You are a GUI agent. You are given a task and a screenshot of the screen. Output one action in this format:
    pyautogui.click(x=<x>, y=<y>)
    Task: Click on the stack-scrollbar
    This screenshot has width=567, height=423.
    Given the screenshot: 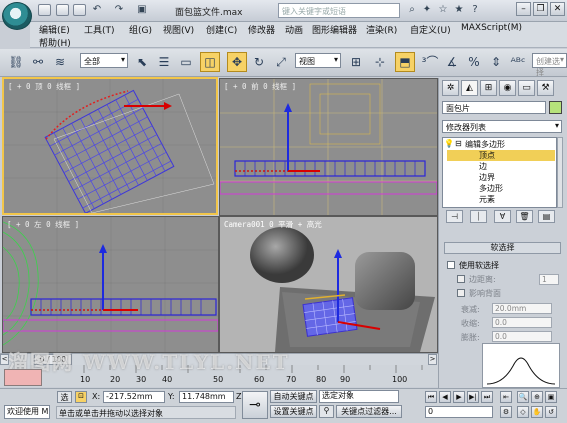 What is the action you would take?
    pyautogui.click(x=560, y=172)
    